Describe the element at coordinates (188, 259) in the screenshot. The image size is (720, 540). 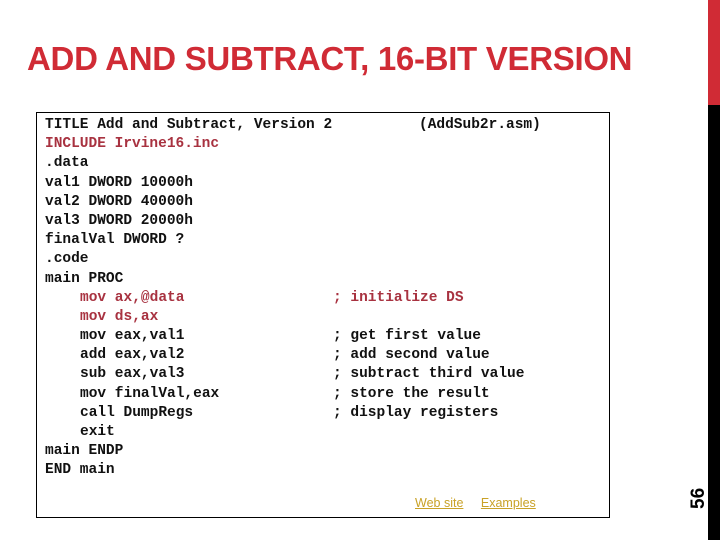
I see `code-line: .code` at that location.